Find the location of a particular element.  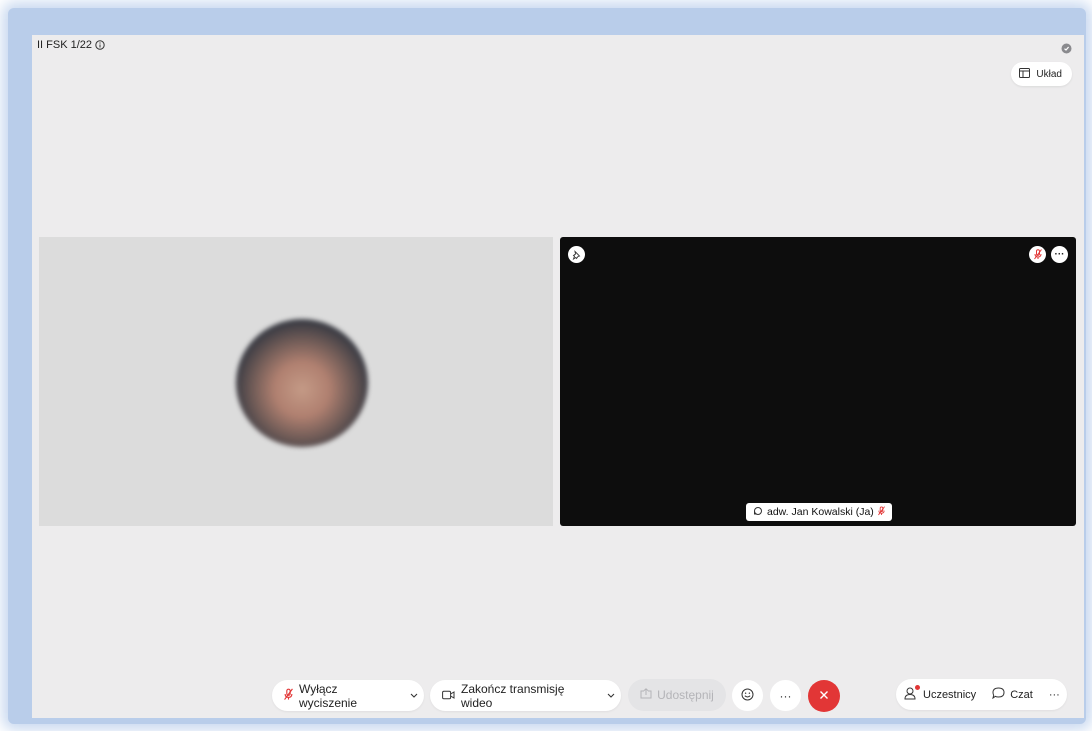

smiley-icon is located at coordinates (747, 696).